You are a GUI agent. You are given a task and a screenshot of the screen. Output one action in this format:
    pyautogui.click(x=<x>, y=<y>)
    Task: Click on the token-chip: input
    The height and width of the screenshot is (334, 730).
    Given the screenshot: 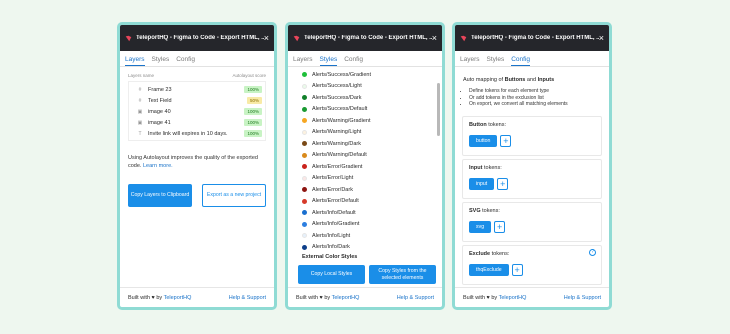 What is the action you would take?
    pyautogui.click(x=482, y=183)
    